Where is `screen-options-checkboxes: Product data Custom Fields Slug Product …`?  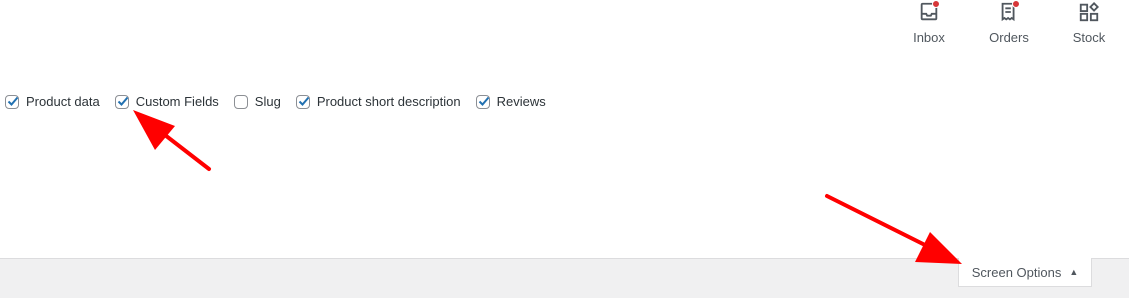 screen-options-checkboxes: Product data Custom Fields Slug Product … is located at coordinates (283, 101).